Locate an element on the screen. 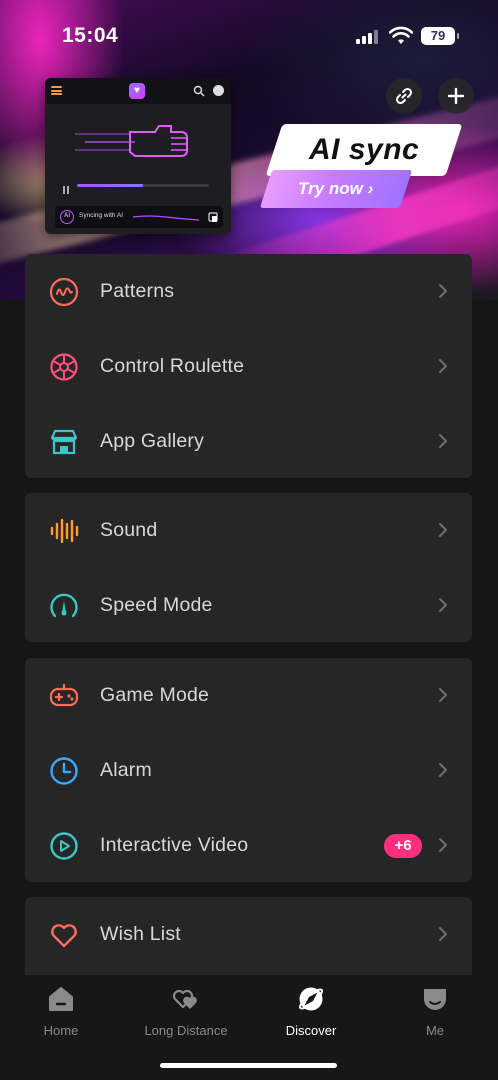 This screenshot has width=498, height=1080. app-logo-icon: ♥ is located at coordinates (137, 91).